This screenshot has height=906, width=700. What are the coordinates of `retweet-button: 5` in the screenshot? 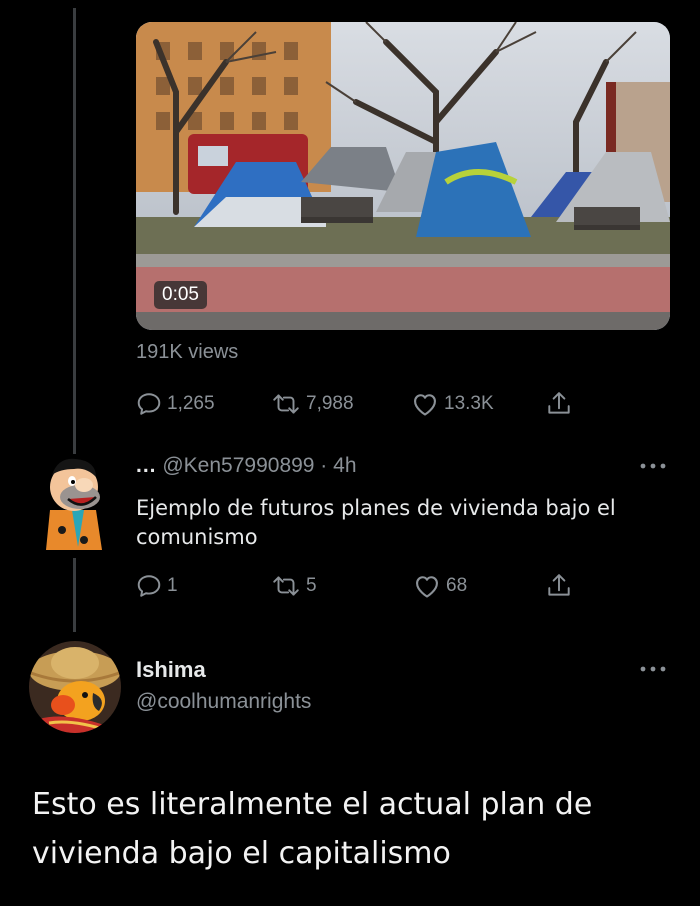 It's located at (342, 586).